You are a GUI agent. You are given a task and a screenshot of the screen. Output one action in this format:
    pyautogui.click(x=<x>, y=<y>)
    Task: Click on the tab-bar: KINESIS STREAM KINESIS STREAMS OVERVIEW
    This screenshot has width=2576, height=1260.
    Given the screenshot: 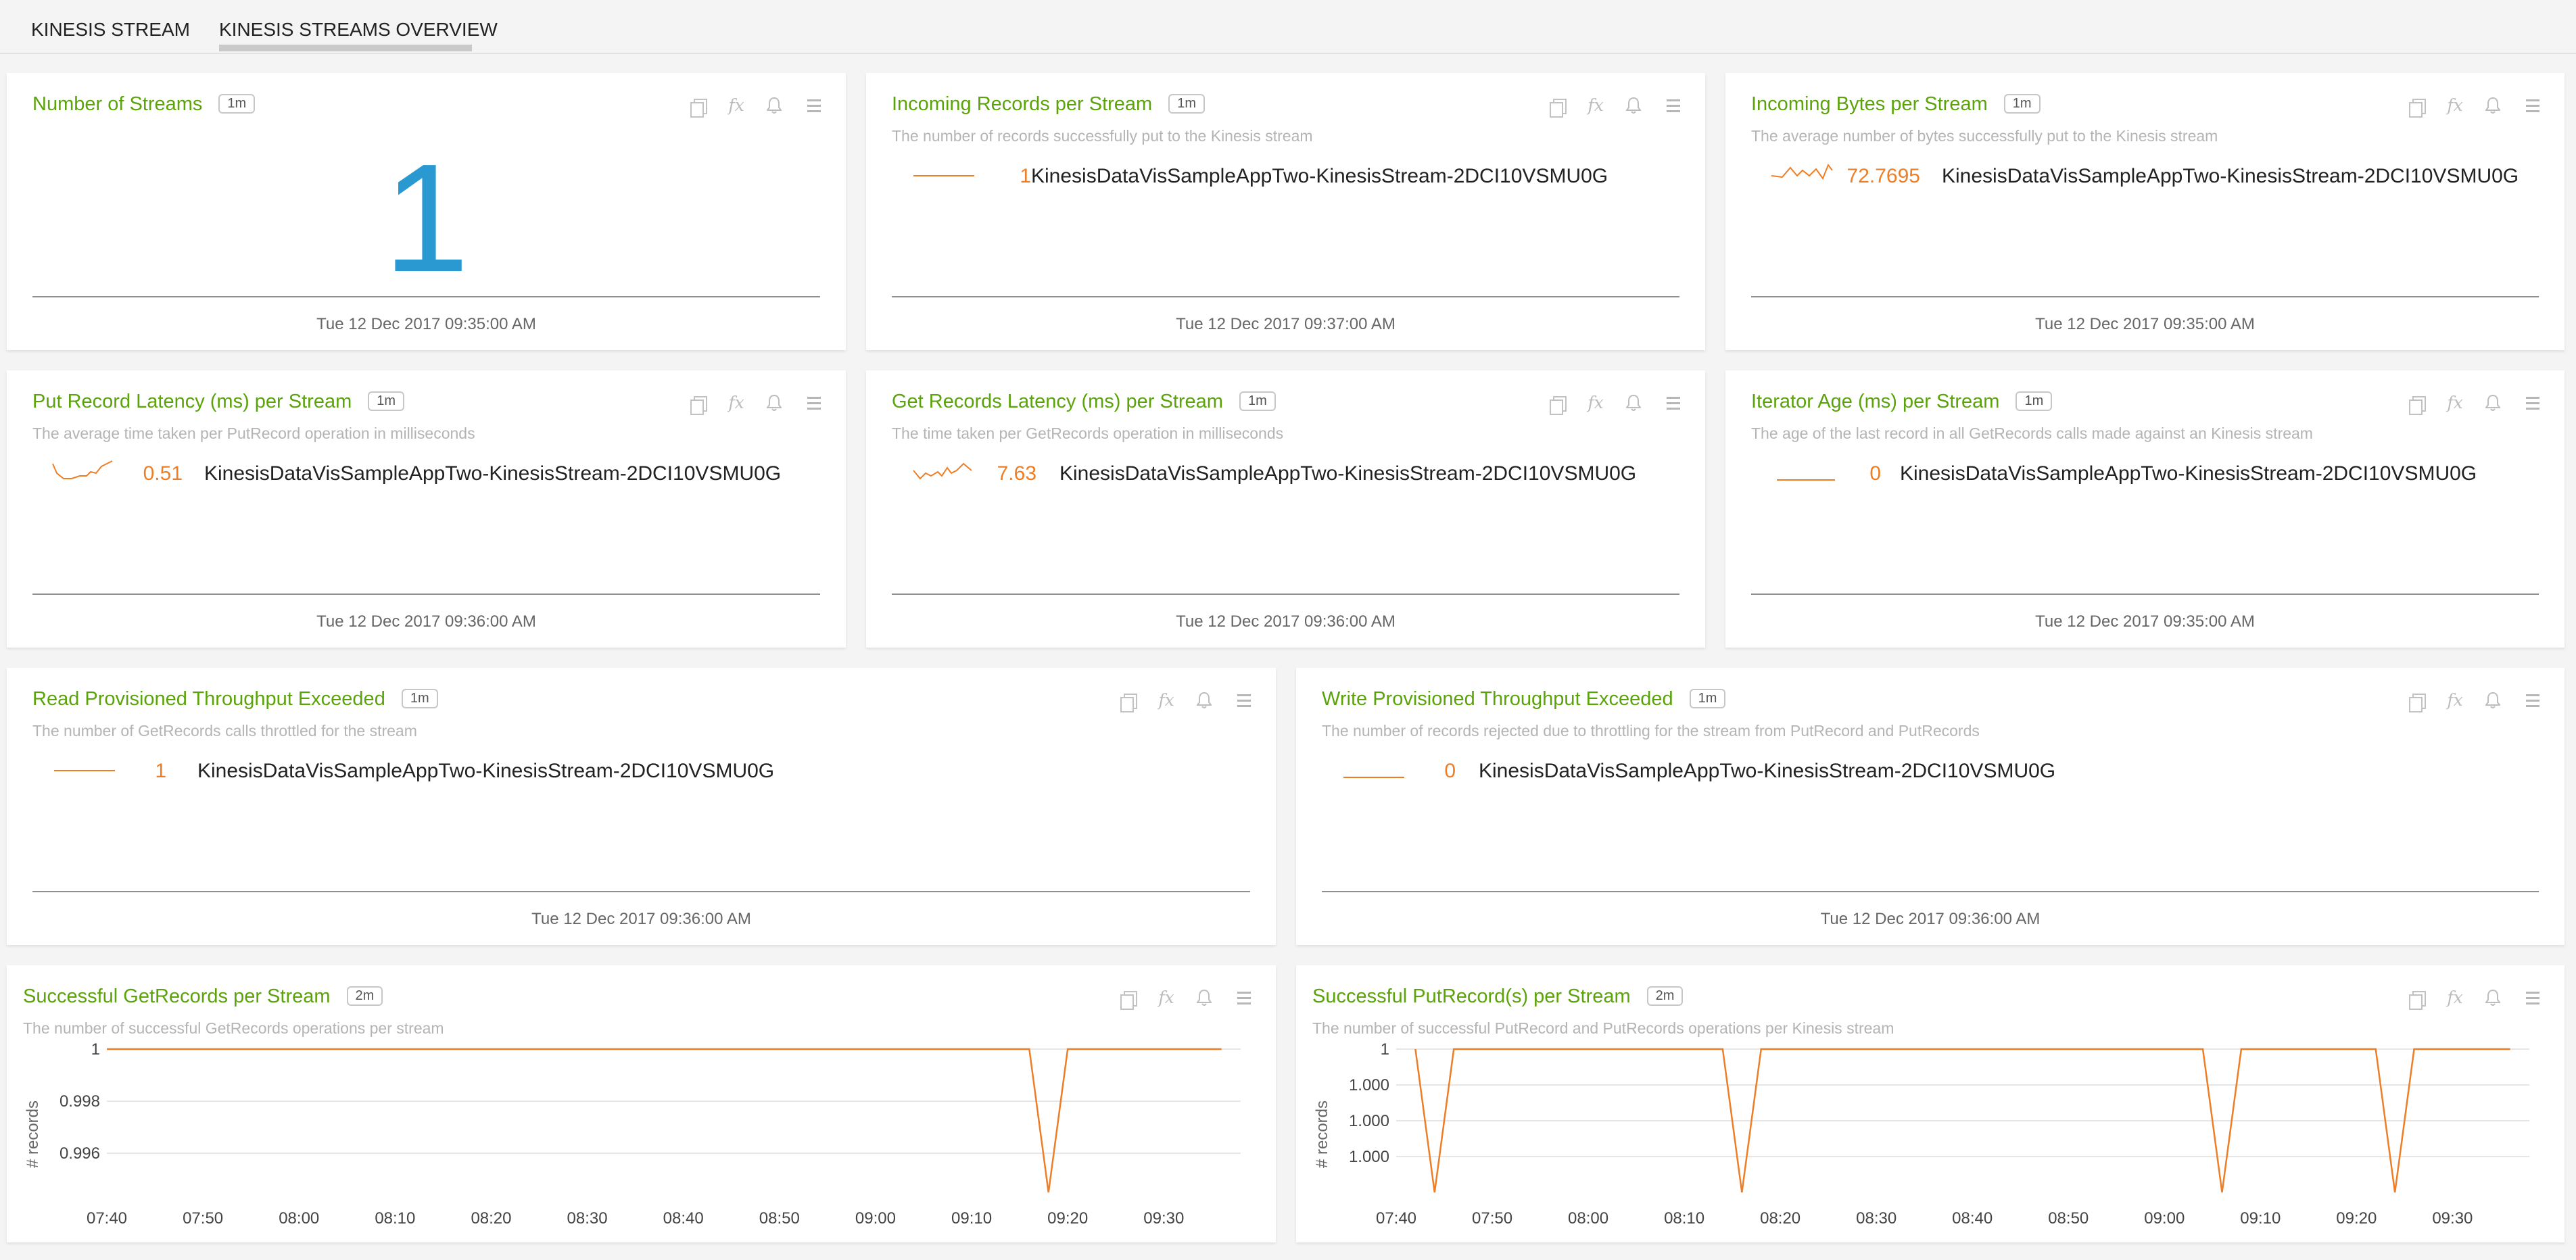 What is the action you would take?
    pyautogui.click(x=1288, y=27)
    